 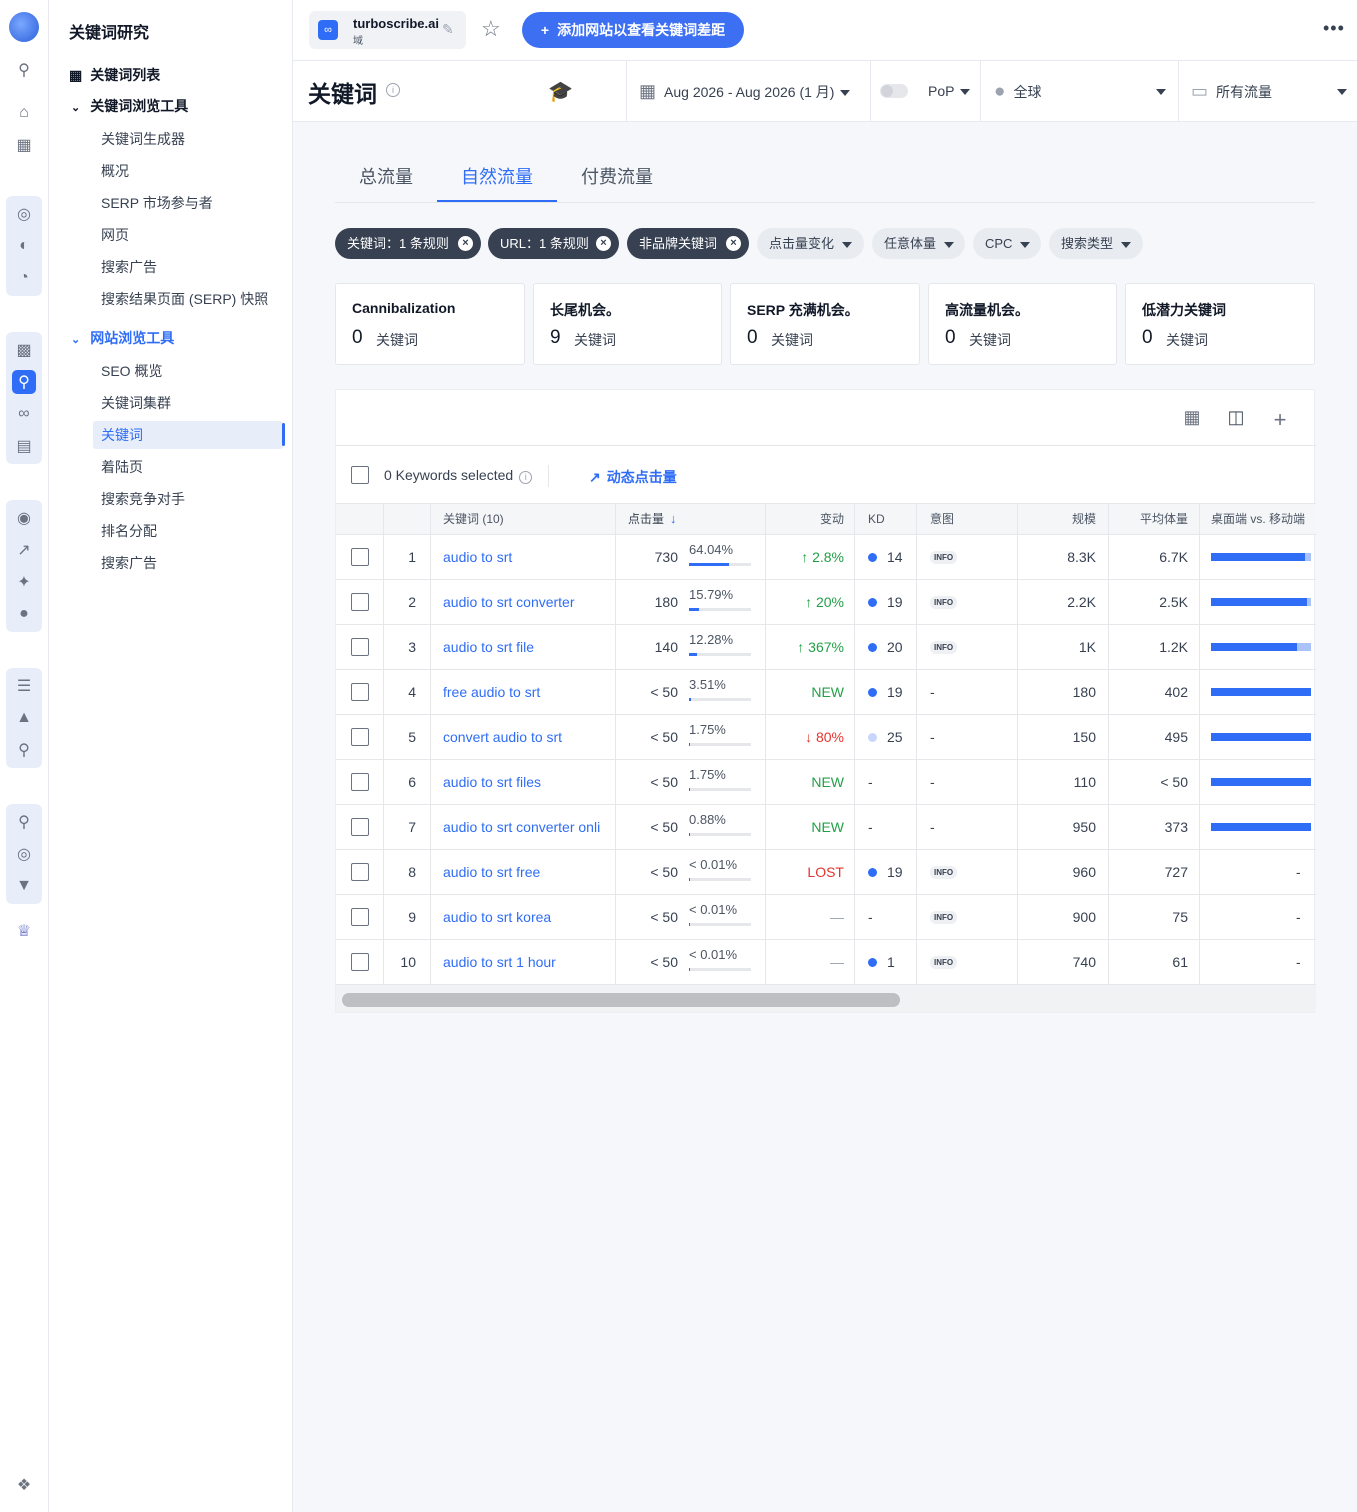 I want to click on home-icon: ⌂, so click(x=24, y=113).